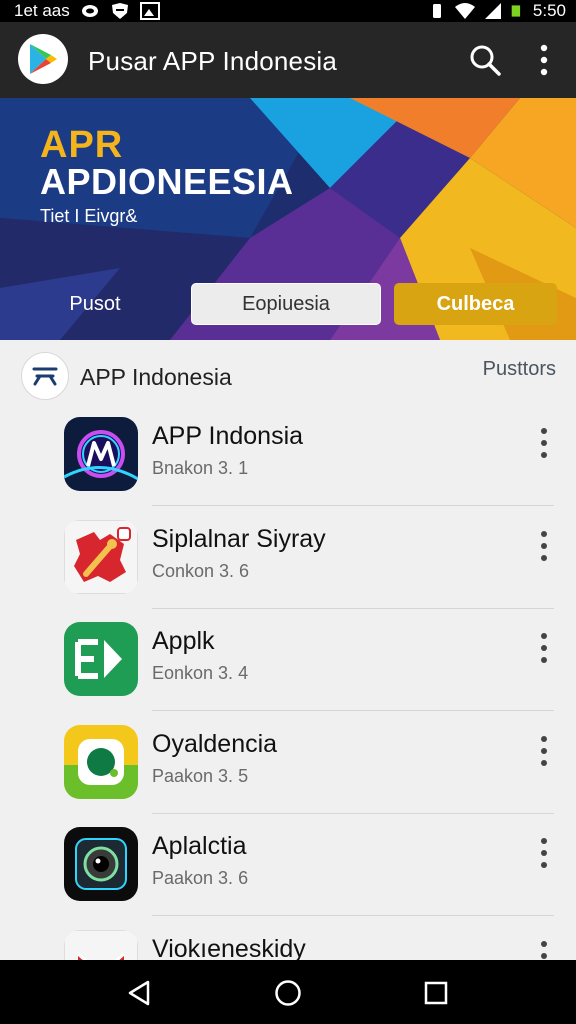 Image resolution: width=576 pixels, height=1024 pixels. I want to click on shield-icon, so click(119, 11).